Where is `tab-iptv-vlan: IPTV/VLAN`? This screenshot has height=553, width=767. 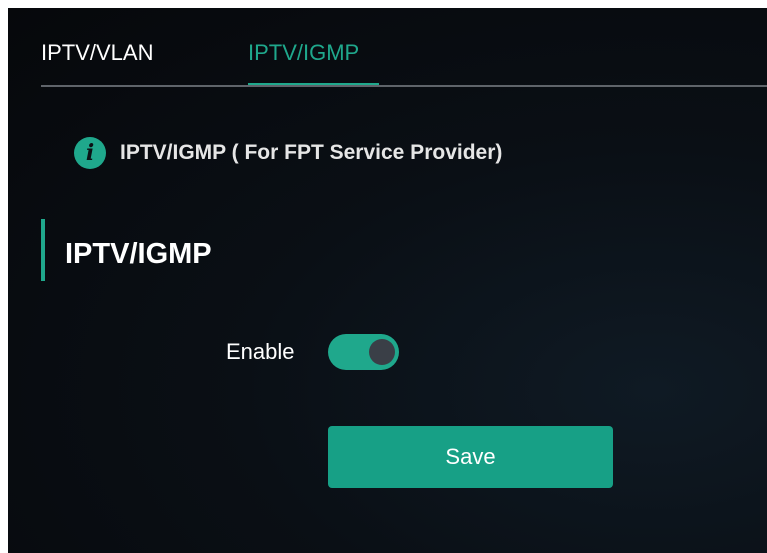
tab-iptv-vlan: IPTV/VLAN is located at coordinates (97, 53).